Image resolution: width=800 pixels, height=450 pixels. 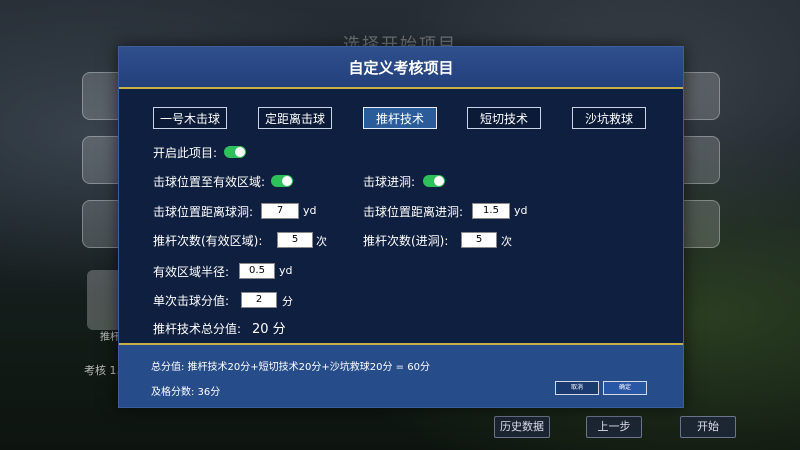 What do you see at coordinates (280, 211) in the screenshot?
I see `distance-to-hole-input: 7` at bounding box center [280, 211].